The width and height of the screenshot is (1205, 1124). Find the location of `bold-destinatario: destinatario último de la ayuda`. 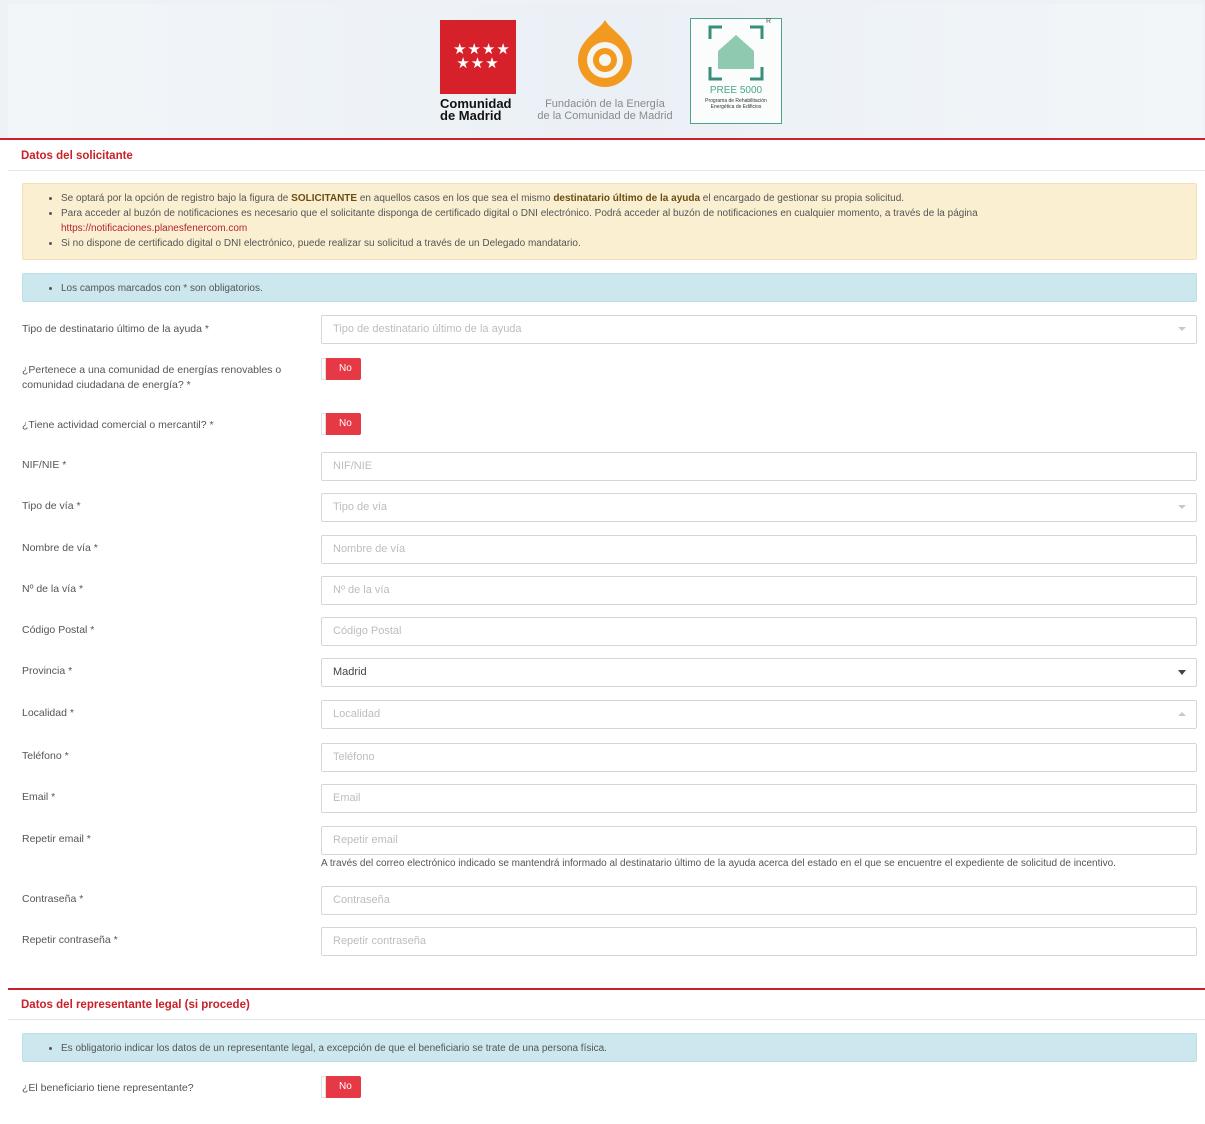

bold-destinatario: destinatario último de la ayuda is located at coordinates (627, 198).